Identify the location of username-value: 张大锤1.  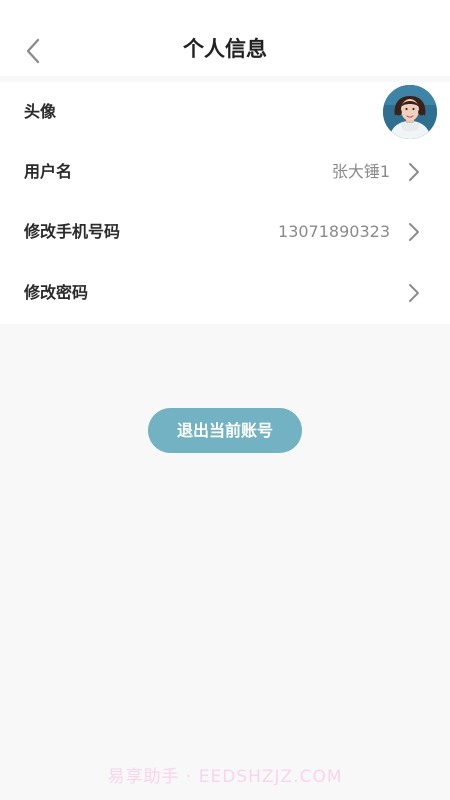
(360, 171).